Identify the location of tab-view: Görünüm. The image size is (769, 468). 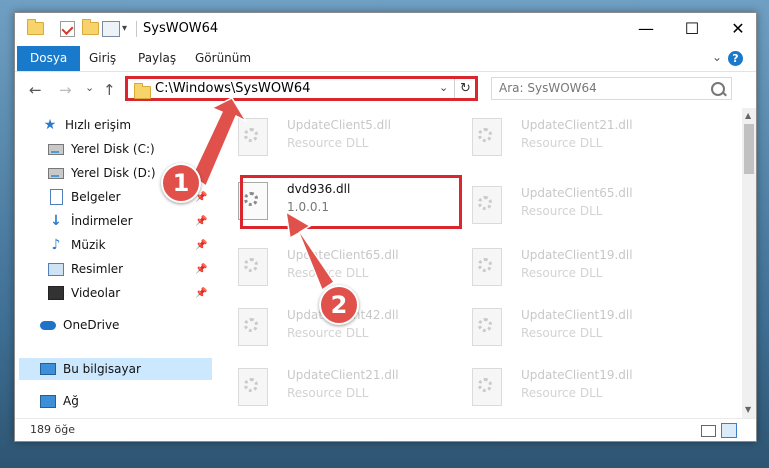
(223, 58).